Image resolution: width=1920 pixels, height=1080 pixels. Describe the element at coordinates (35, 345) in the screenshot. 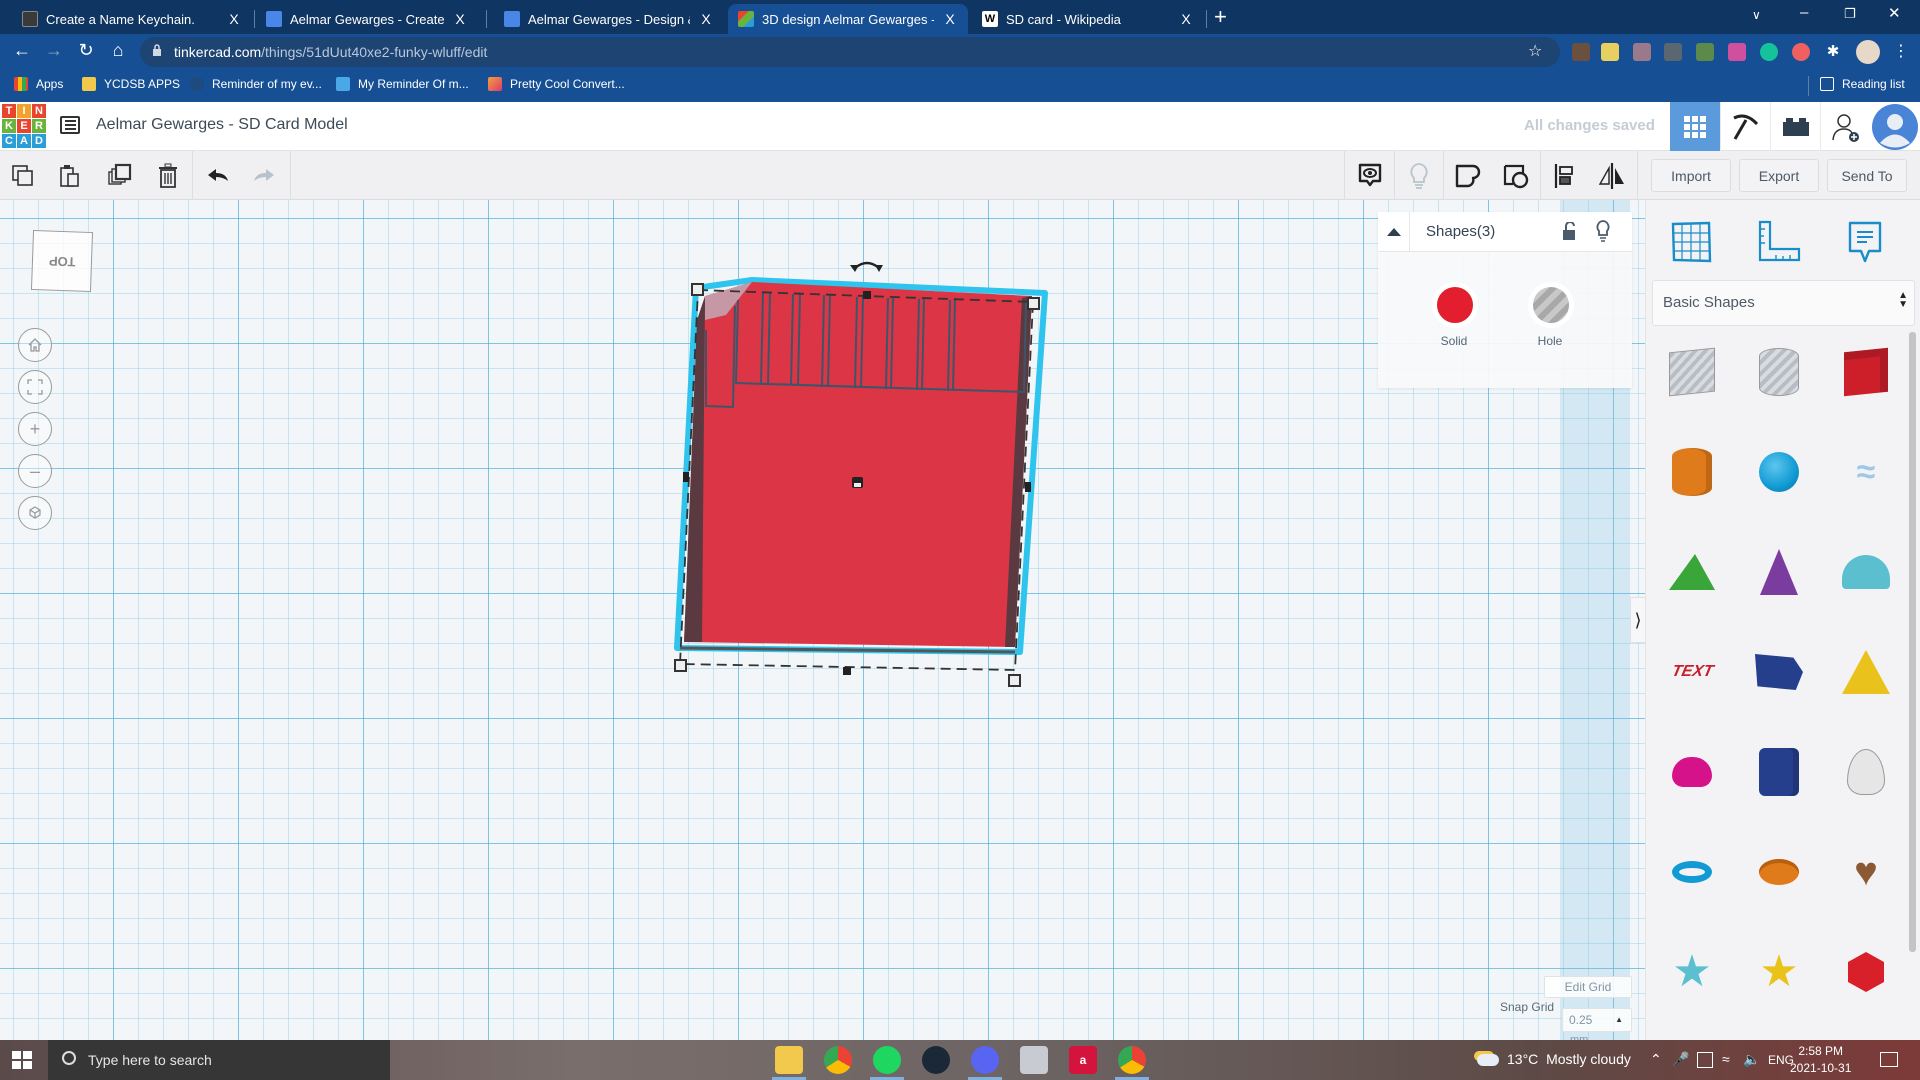

I see `home-view-button` at that location.